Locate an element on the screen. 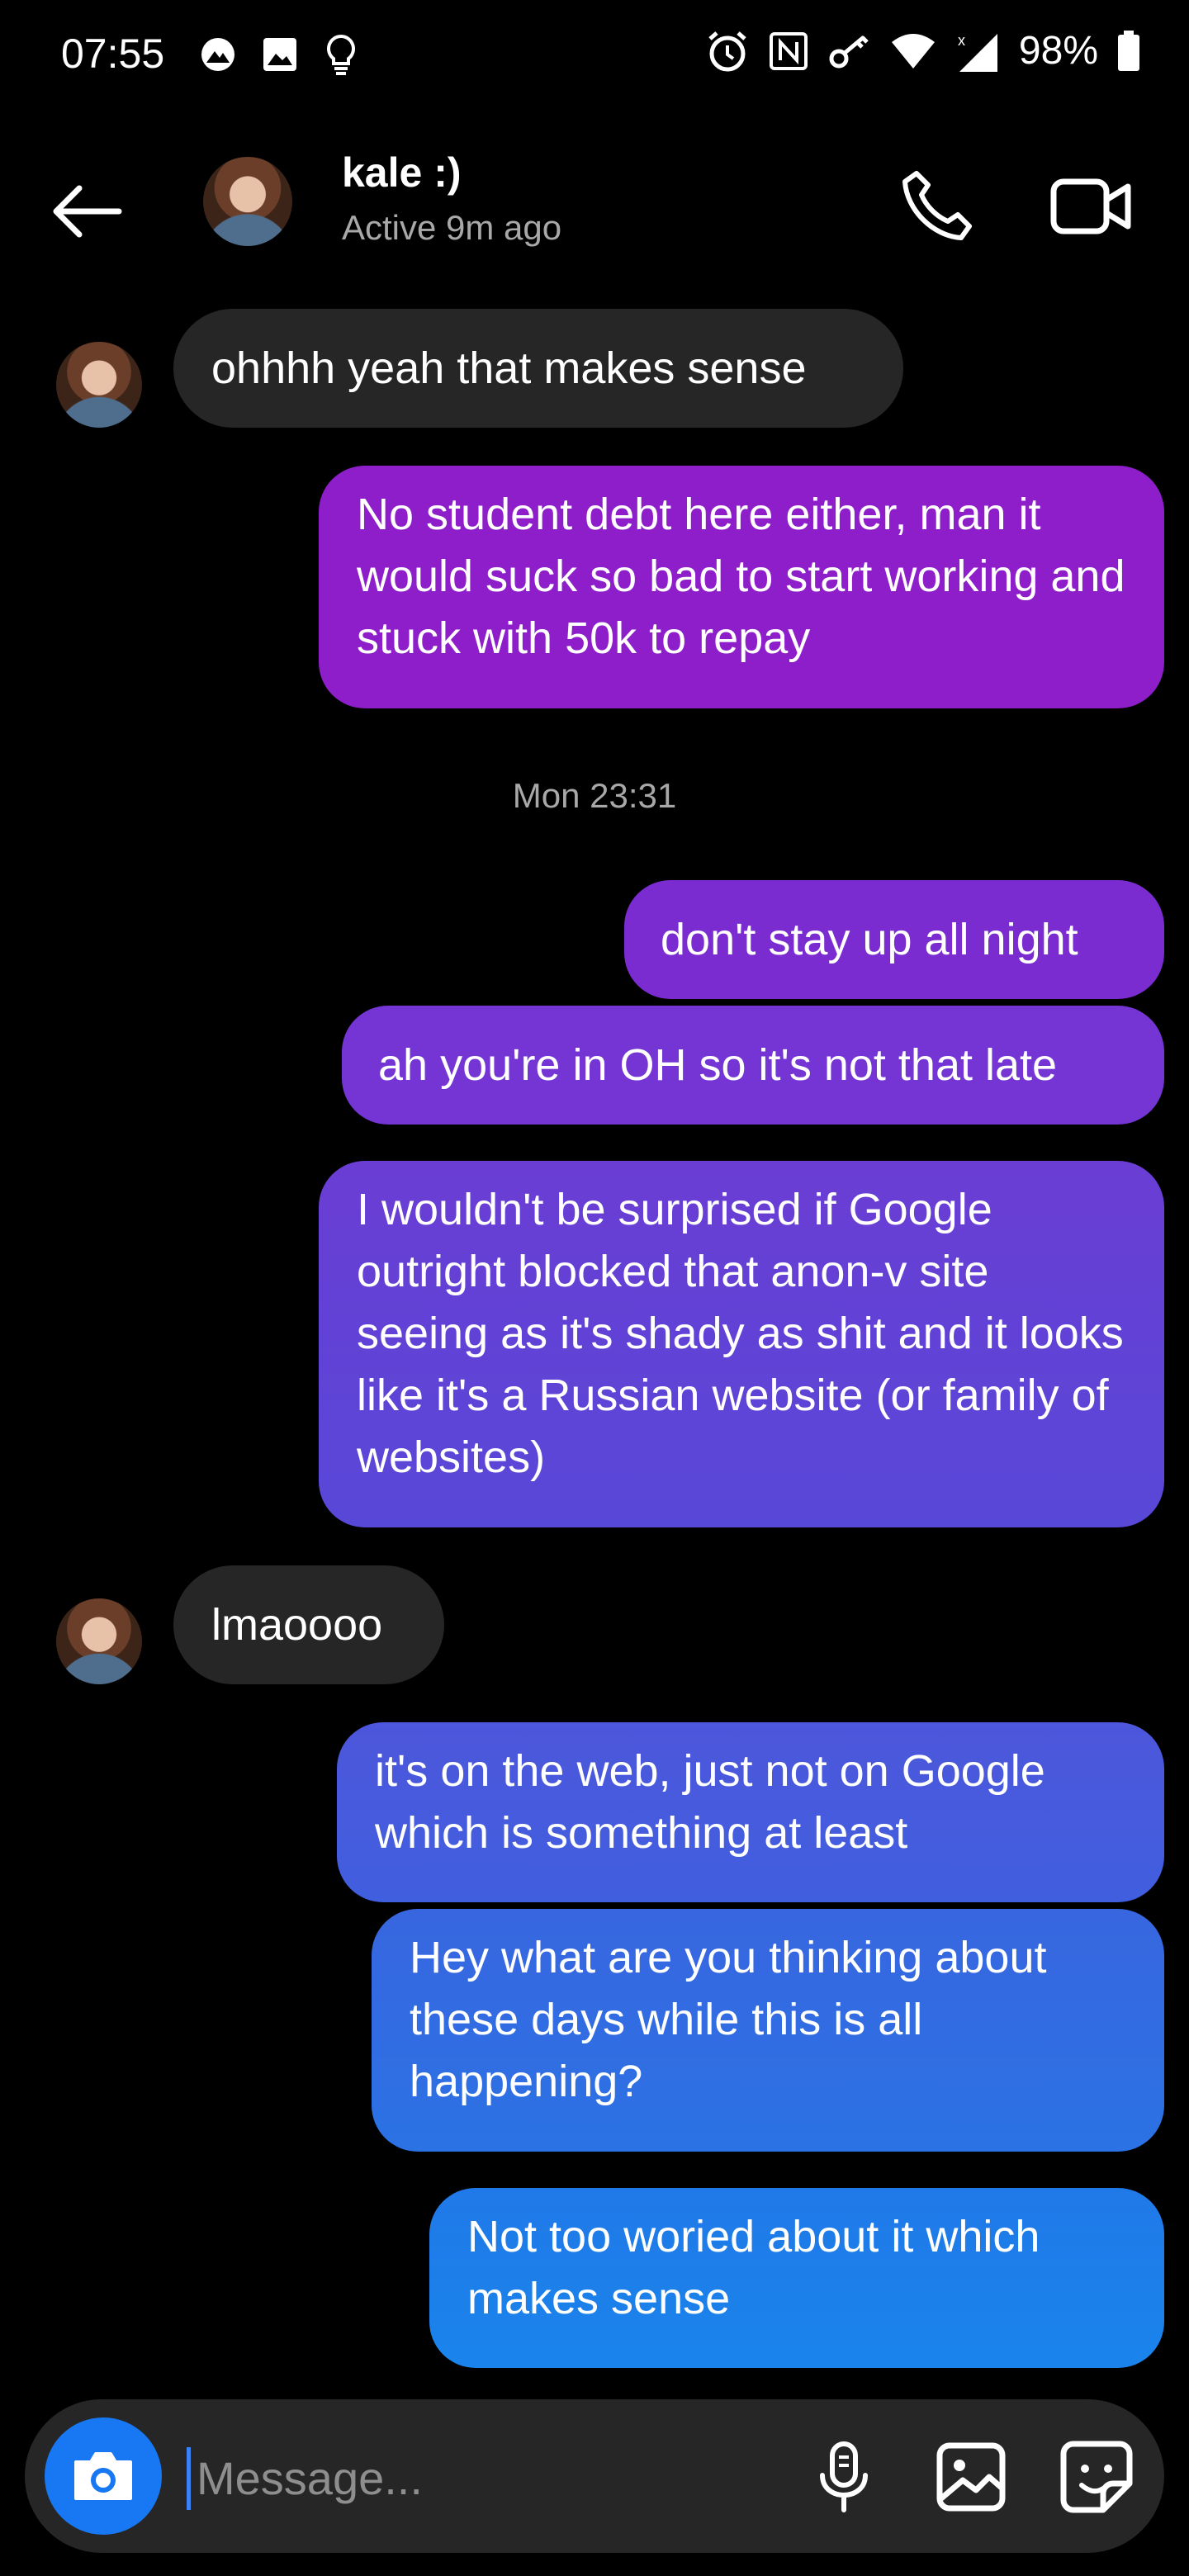 This screenshot has width=1189, height=2576. message-sent: don't stay up all night is located at coordinates (894, 939).